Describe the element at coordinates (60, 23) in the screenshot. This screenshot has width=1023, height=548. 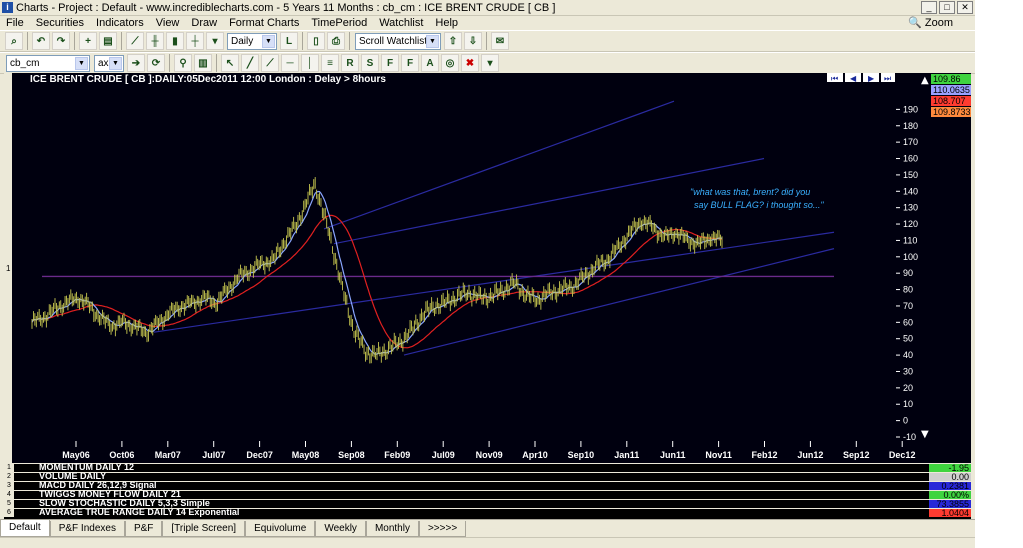
I see `menu-securities: Securities` at that location.